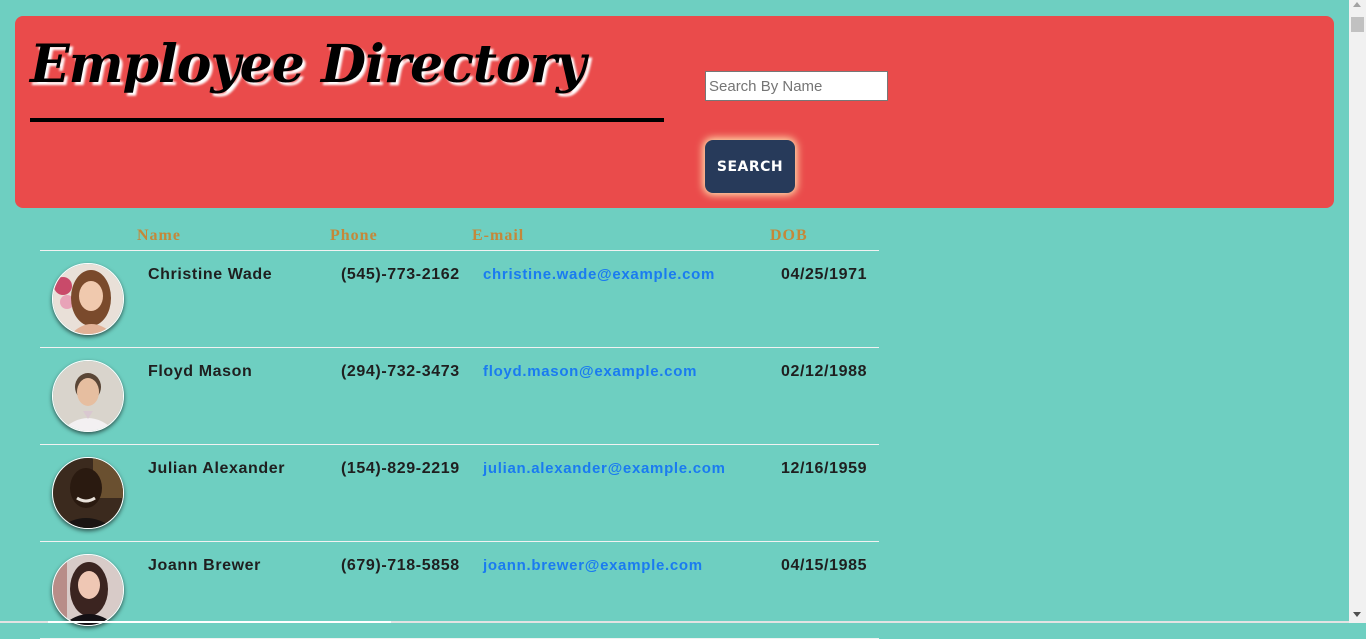 The width and height of the screenshot is (1366, 639). I want to click on employee-name: Joann Brewer, so click(205, 565).